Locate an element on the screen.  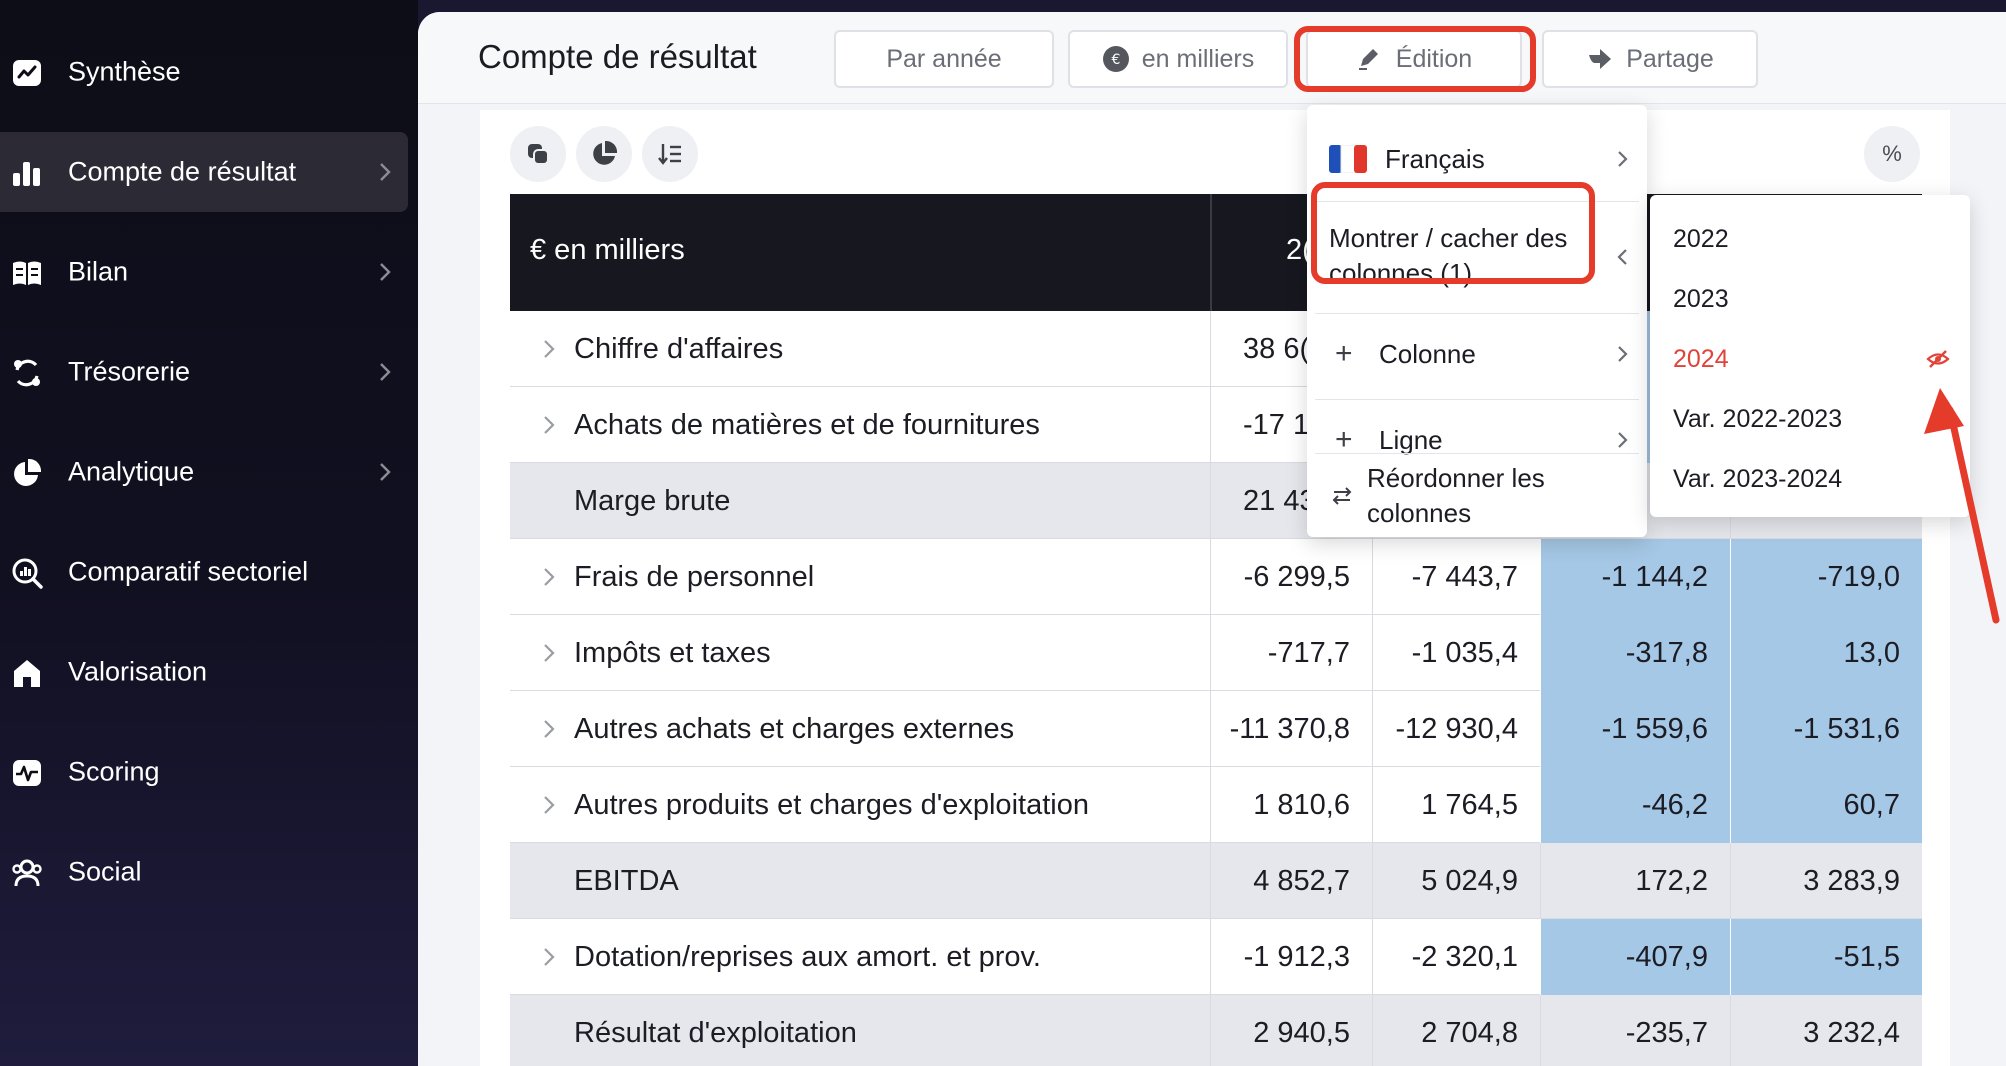
menu-item-language-label: Français is located at coordinates (1435, 158).